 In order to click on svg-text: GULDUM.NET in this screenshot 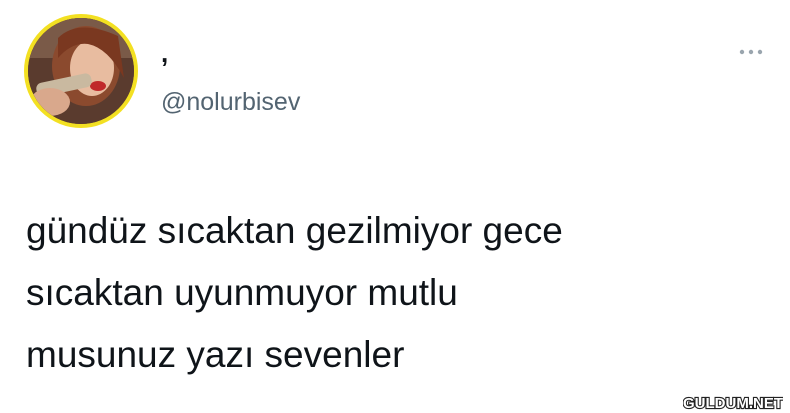, I will do `click(733, 403)`.